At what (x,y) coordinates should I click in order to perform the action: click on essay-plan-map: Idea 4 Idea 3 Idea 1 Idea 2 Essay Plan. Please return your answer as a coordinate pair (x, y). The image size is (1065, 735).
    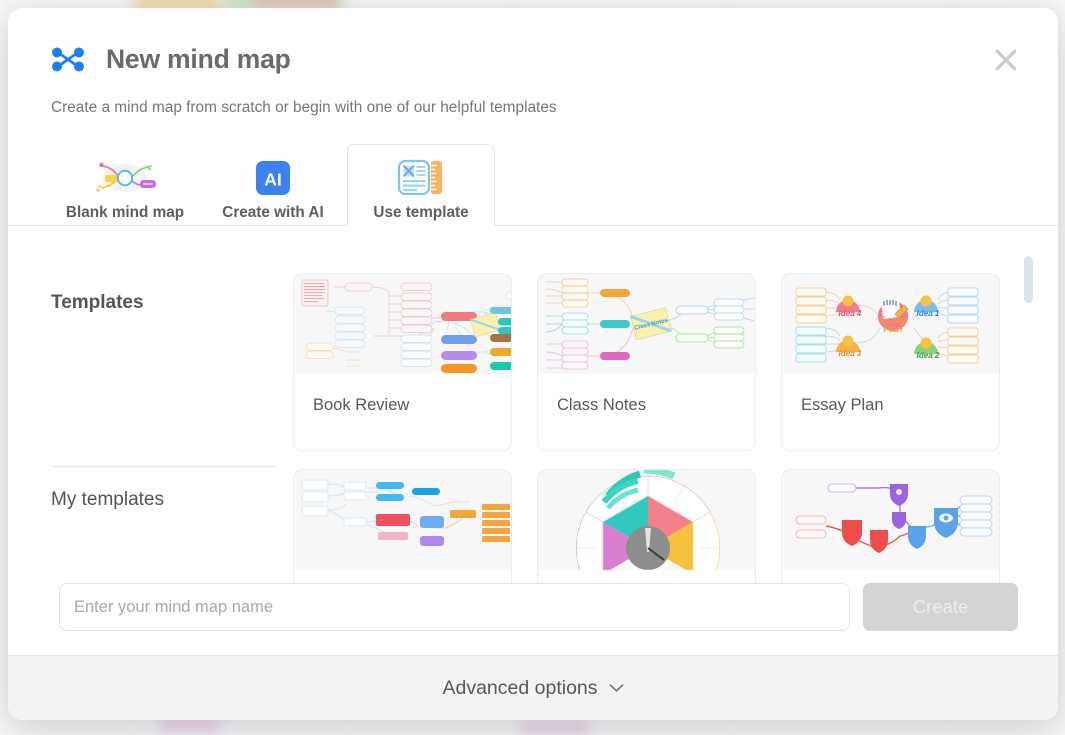
    Looking at the image, I should click on (890, 324).